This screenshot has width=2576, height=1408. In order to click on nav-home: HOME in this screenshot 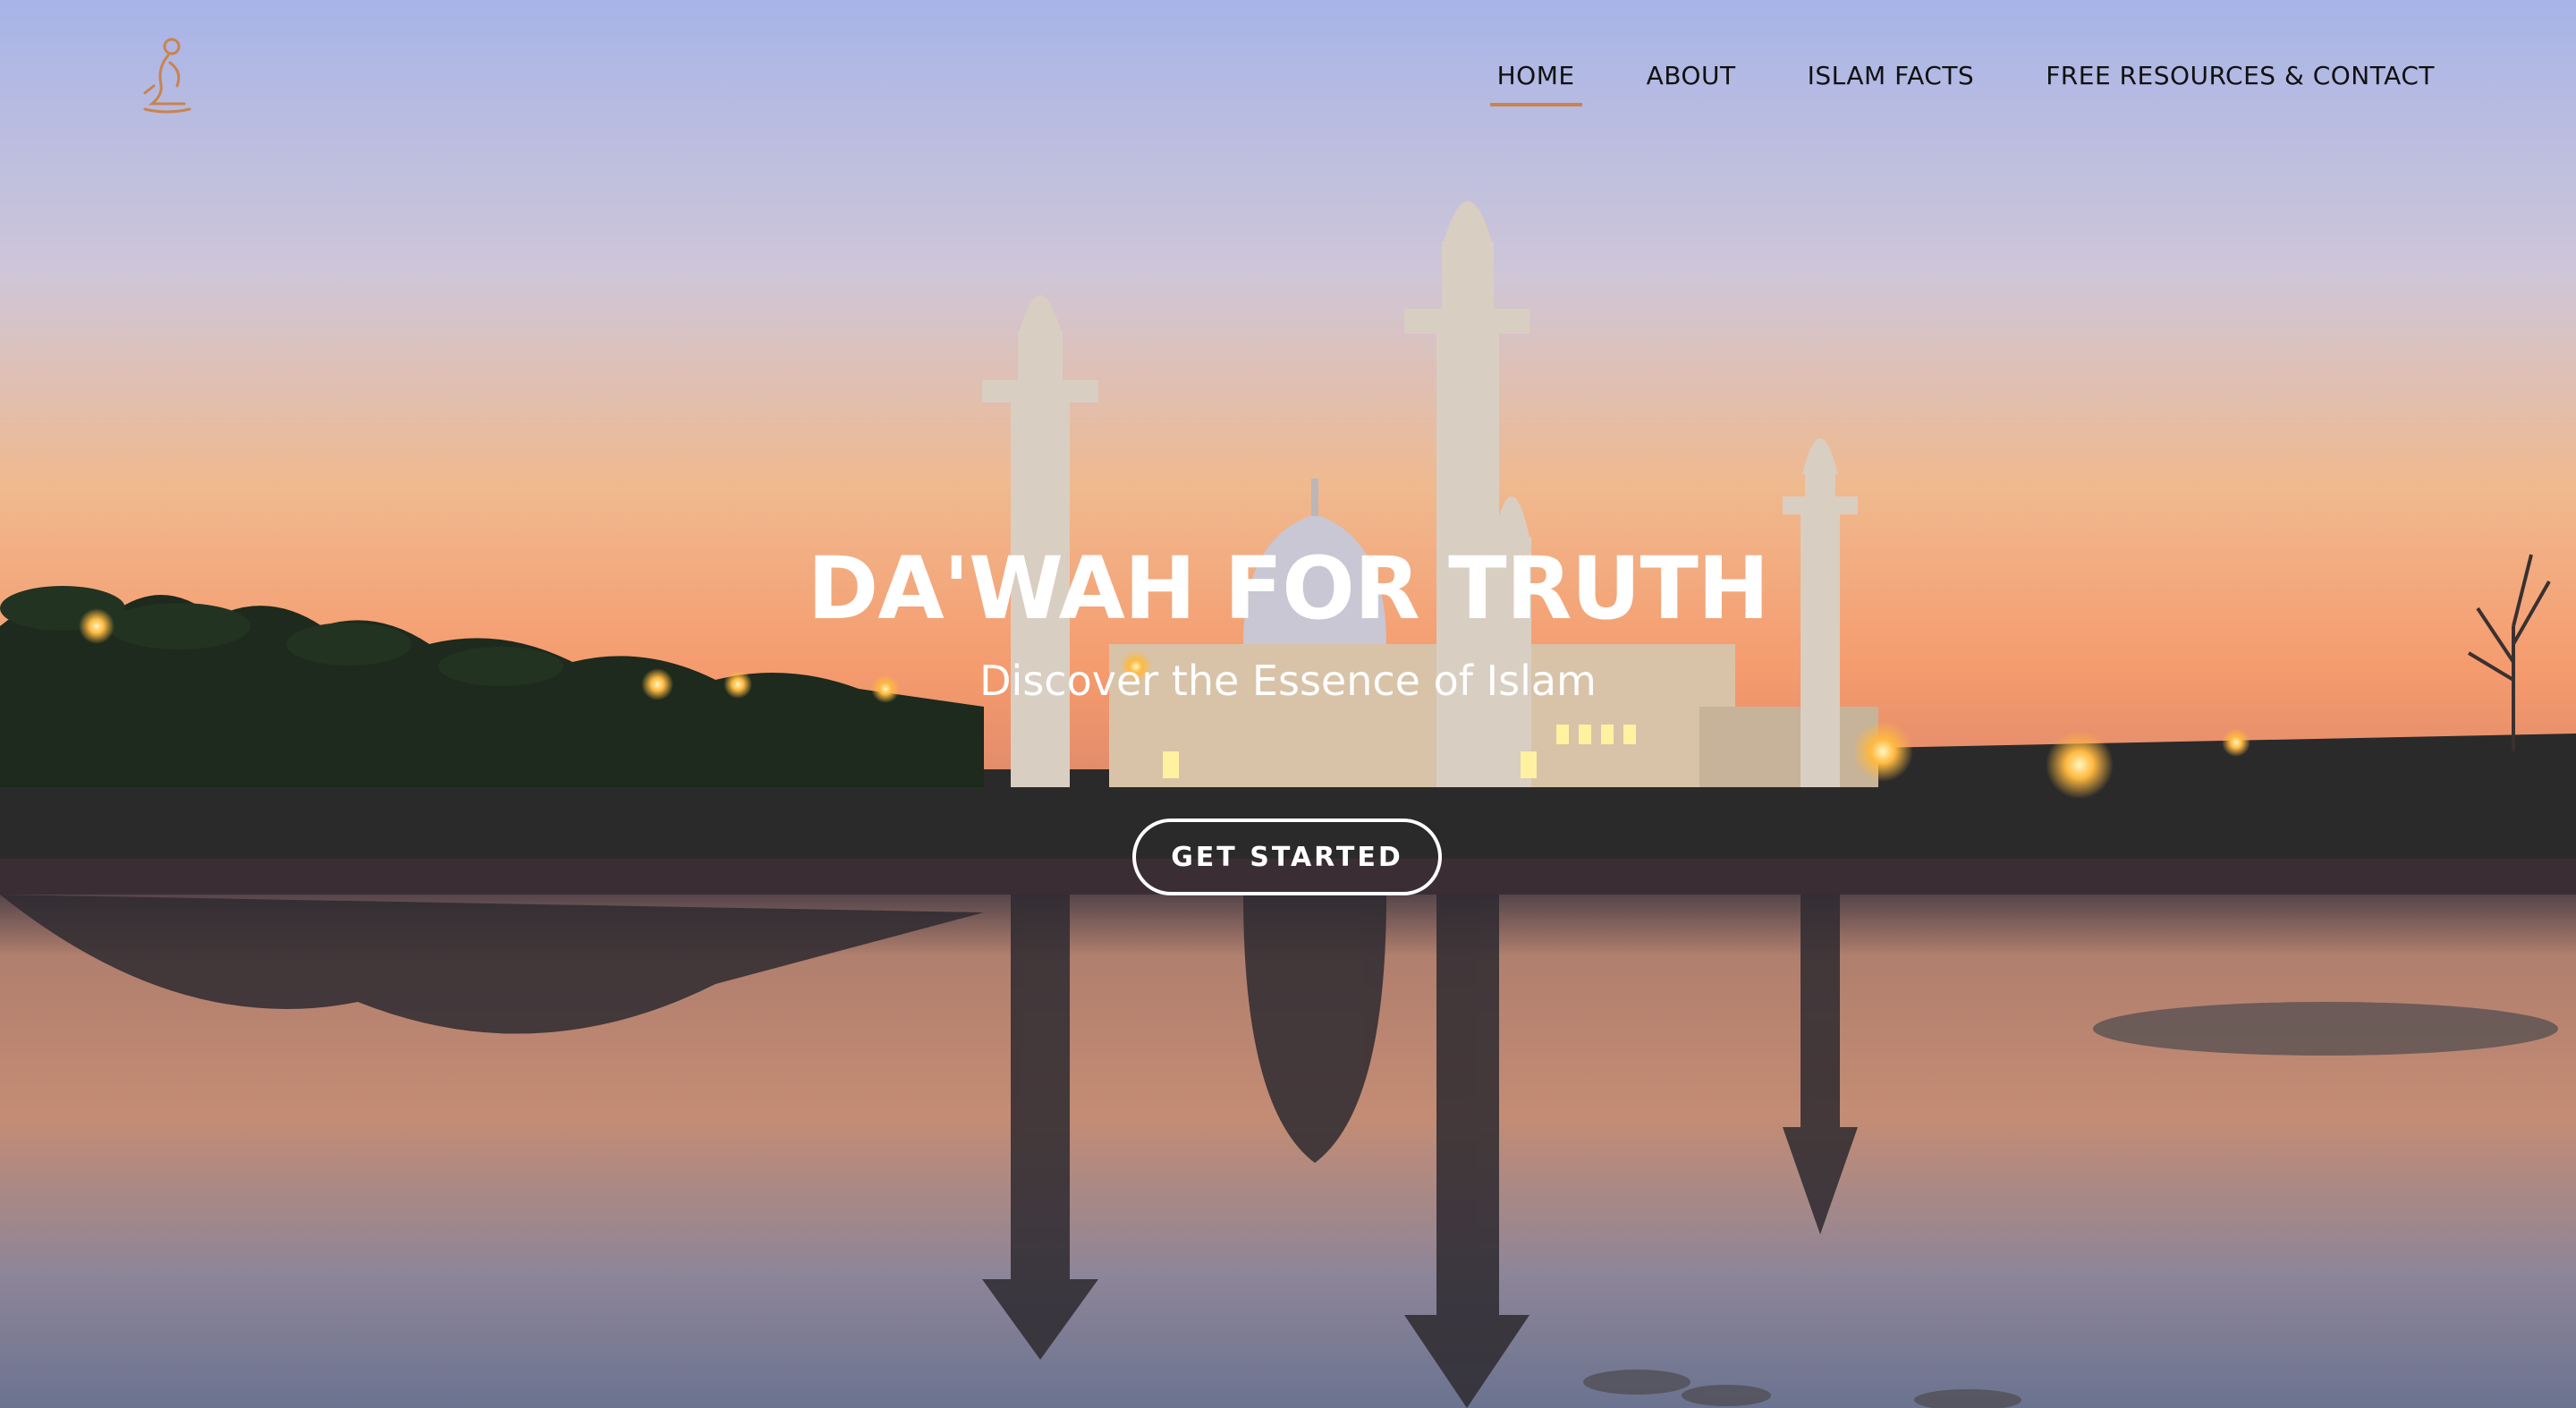, I will do `click(1535, 80)`.